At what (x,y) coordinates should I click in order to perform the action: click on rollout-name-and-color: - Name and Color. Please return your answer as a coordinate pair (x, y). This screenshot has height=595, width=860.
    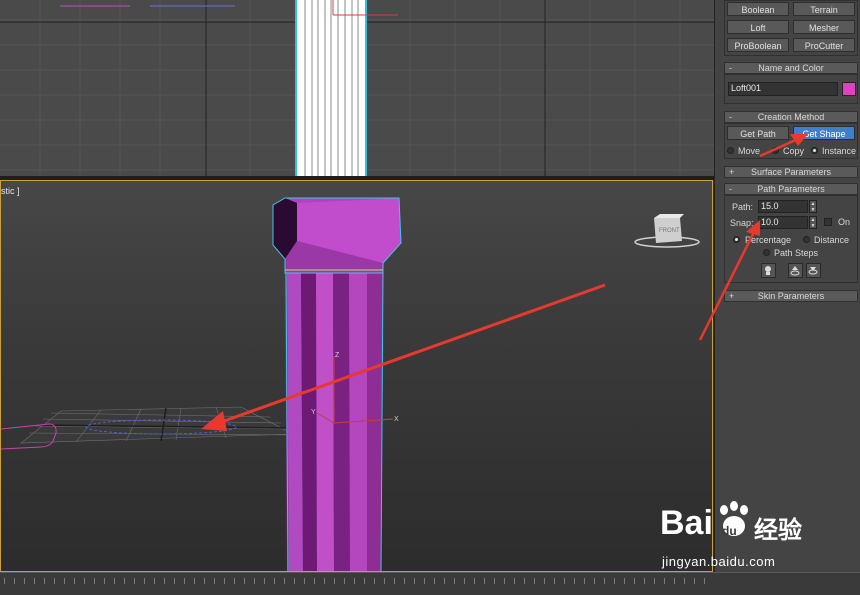
    Looking at the image, I should click on (791, 68).